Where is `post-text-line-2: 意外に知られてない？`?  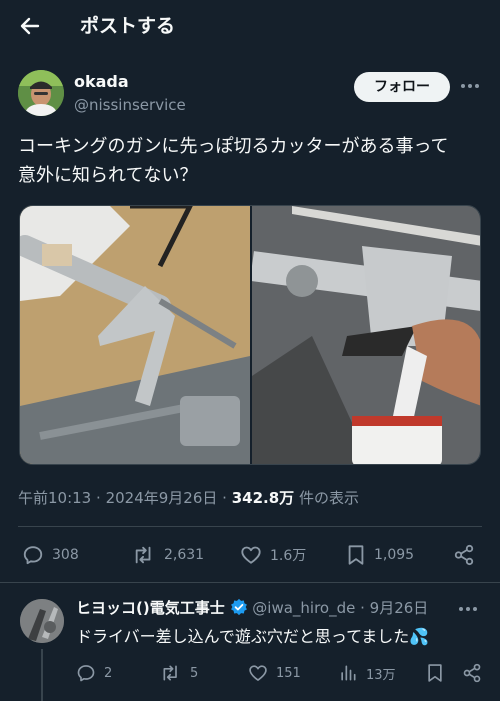 post-text-line-2: 意外に知られてない？ is located at coordinates (108, 175).